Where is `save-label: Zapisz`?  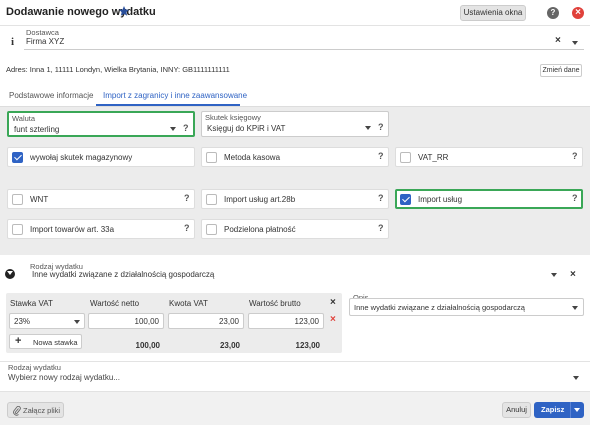 save-label: Zapisz is located at coordinates (553, 409).